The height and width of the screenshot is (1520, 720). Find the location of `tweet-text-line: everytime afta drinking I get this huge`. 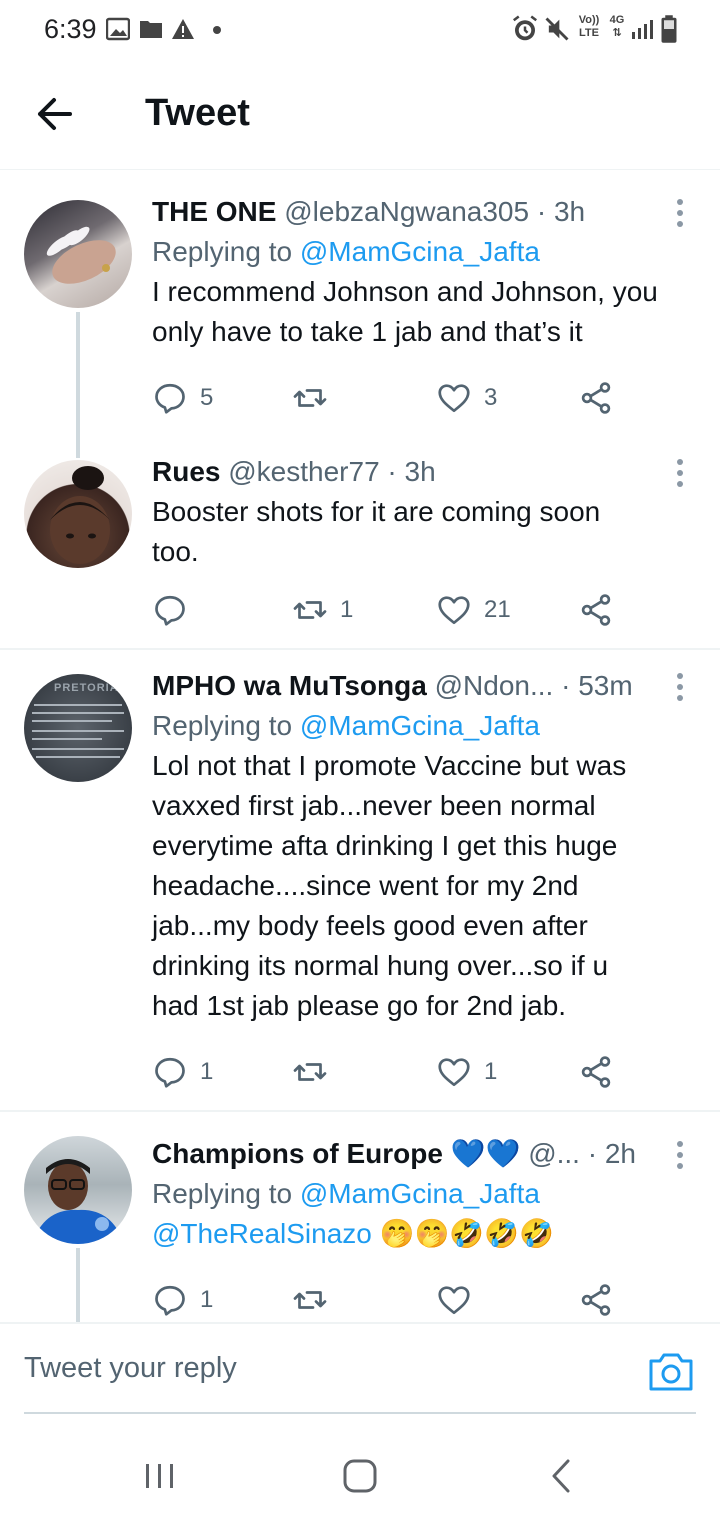

tweet-text-line: everytime afta drinking I get this huge is located at coordinates (385, 845).